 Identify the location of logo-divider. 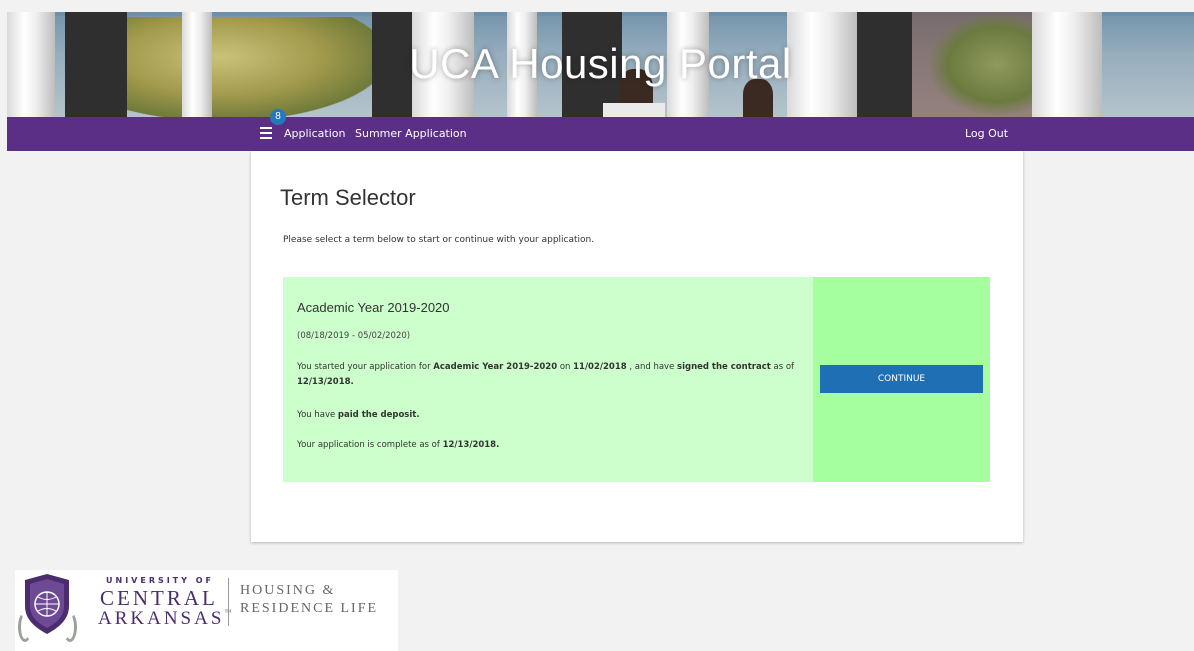
(228, 602).